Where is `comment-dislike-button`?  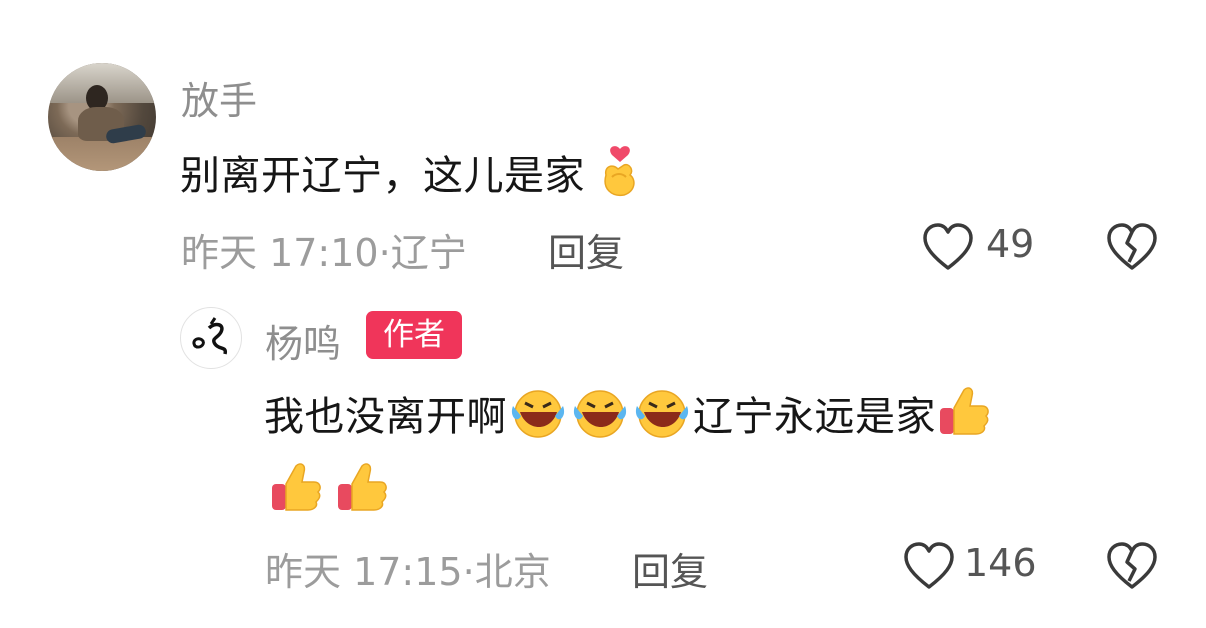 comment-dislike-button is located at coordinates (1132, 249).